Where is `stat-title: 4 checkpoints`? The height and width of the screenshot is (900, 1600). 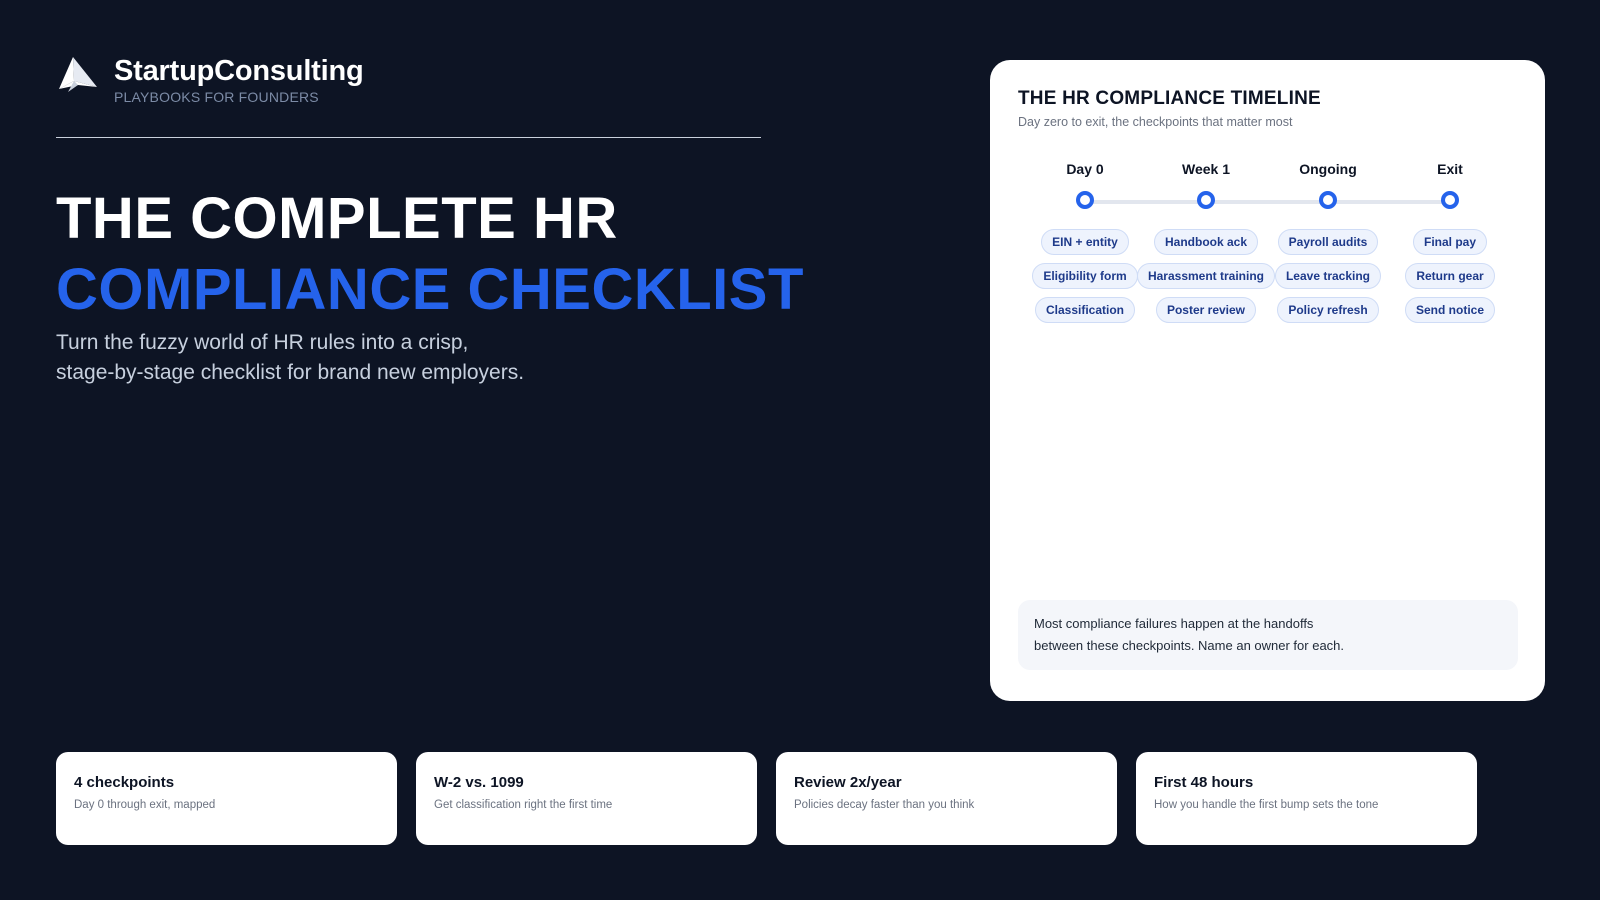
stat-title: 4 checkpoints is located at coordinates (124, 782).